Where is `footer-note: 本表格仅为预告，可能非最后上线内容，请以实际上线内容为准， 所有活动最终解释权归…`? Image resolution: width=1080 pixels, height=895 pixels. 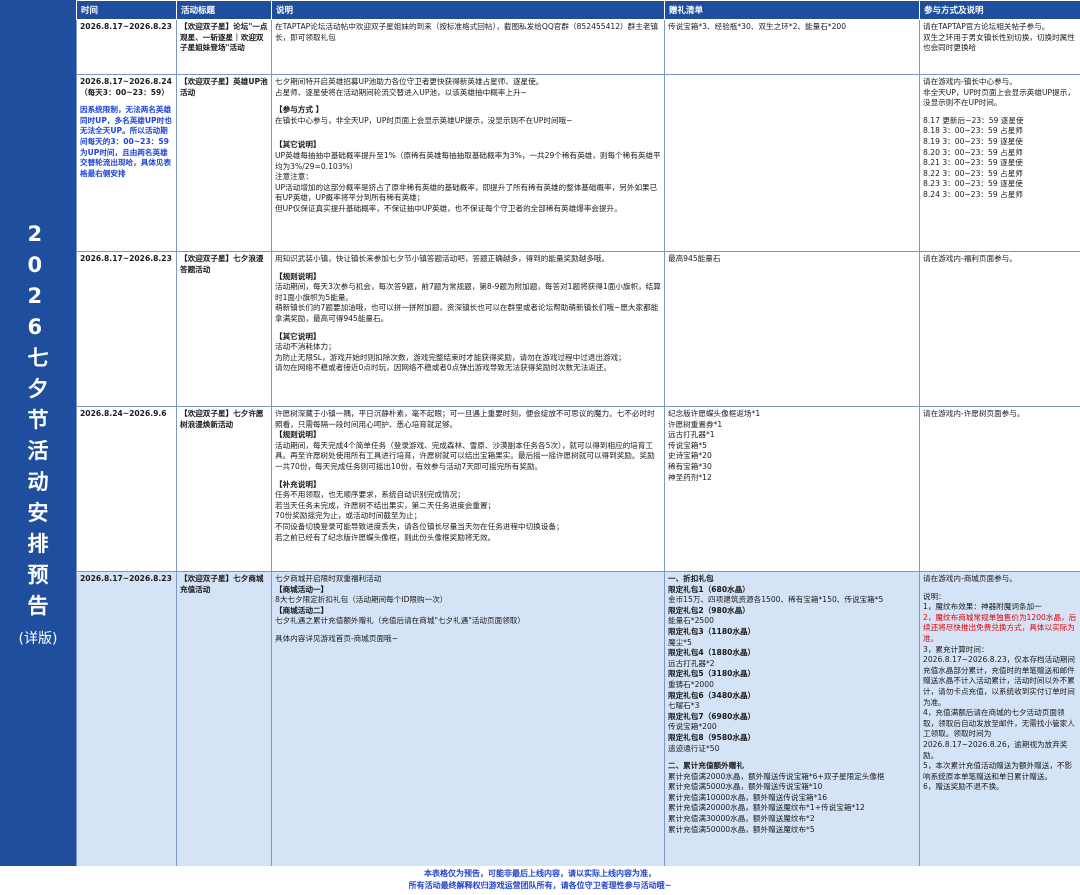
footer-note: 本表格仅为预告，可能非最后上线内容，请以实际上线内容为准， 所有活动最终解释权归… is located at coordinates (540, 880).